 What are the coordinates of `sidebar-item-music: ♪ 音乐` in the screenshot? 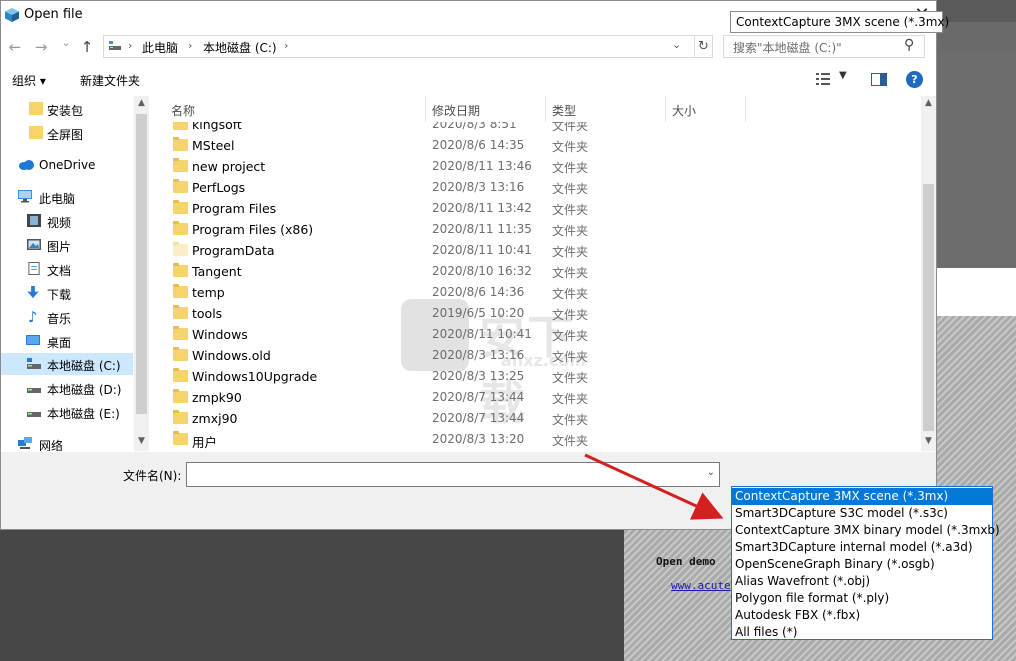 It's located at (67, 317).